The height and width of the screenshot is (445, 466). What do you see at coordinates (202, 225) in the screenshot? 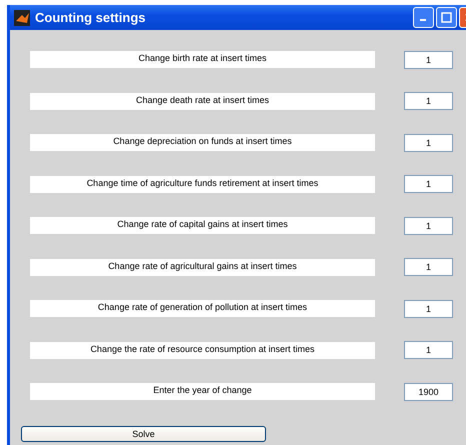
I see `field-label: Change rate of capital gains at insert times` at bounding box center [202, 225].